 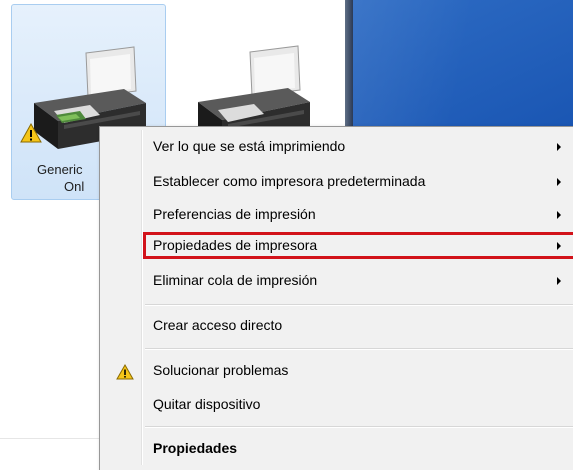 What do you see at coordinates (337, 371) in the screenshot?
I see `menu-item-troubleshoot: Solucionar problemas` at bounding box center [337, 371].